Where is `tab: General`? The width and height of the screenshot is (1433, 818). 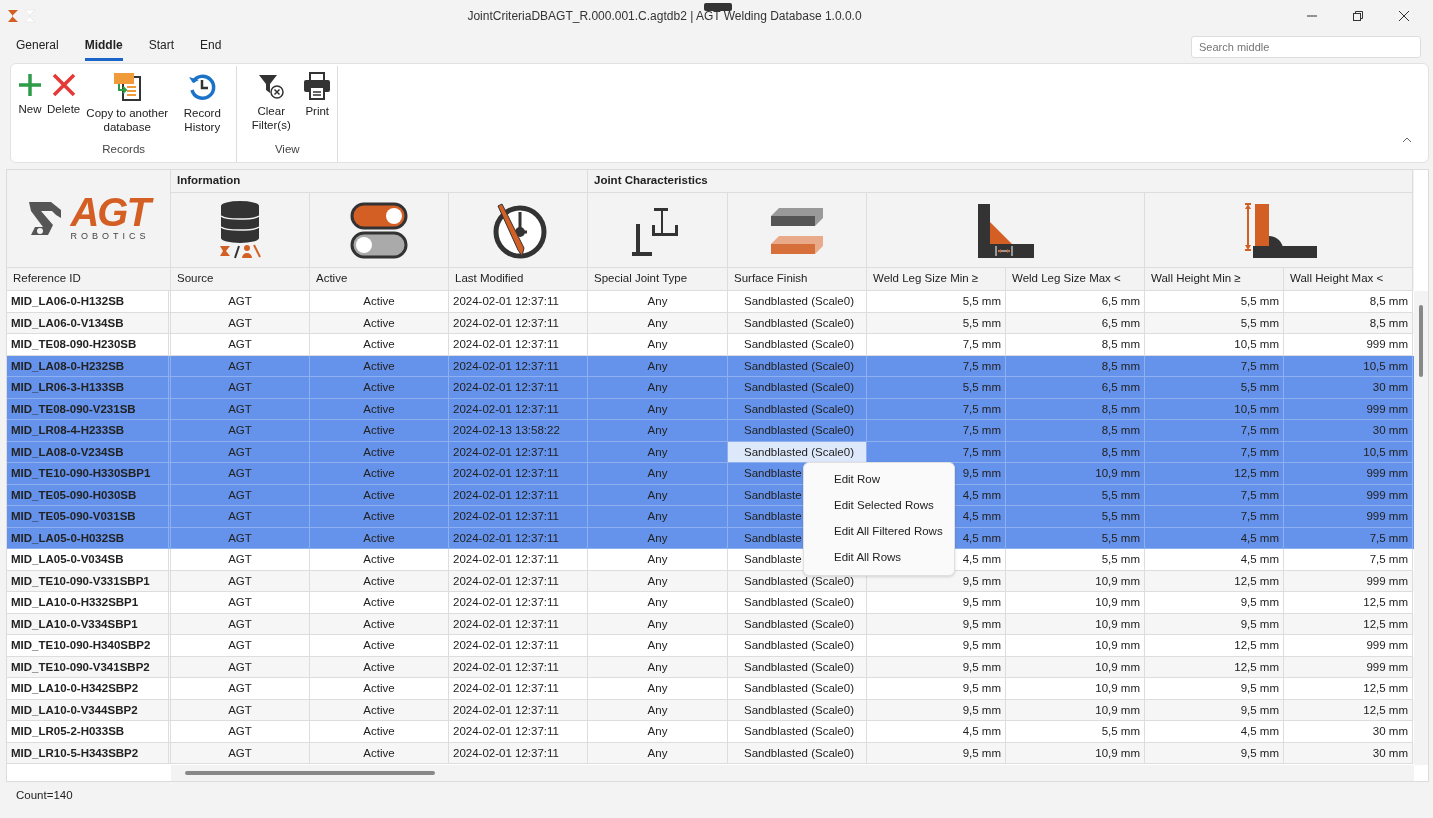 tab: General is located at coordinates (37, 46).